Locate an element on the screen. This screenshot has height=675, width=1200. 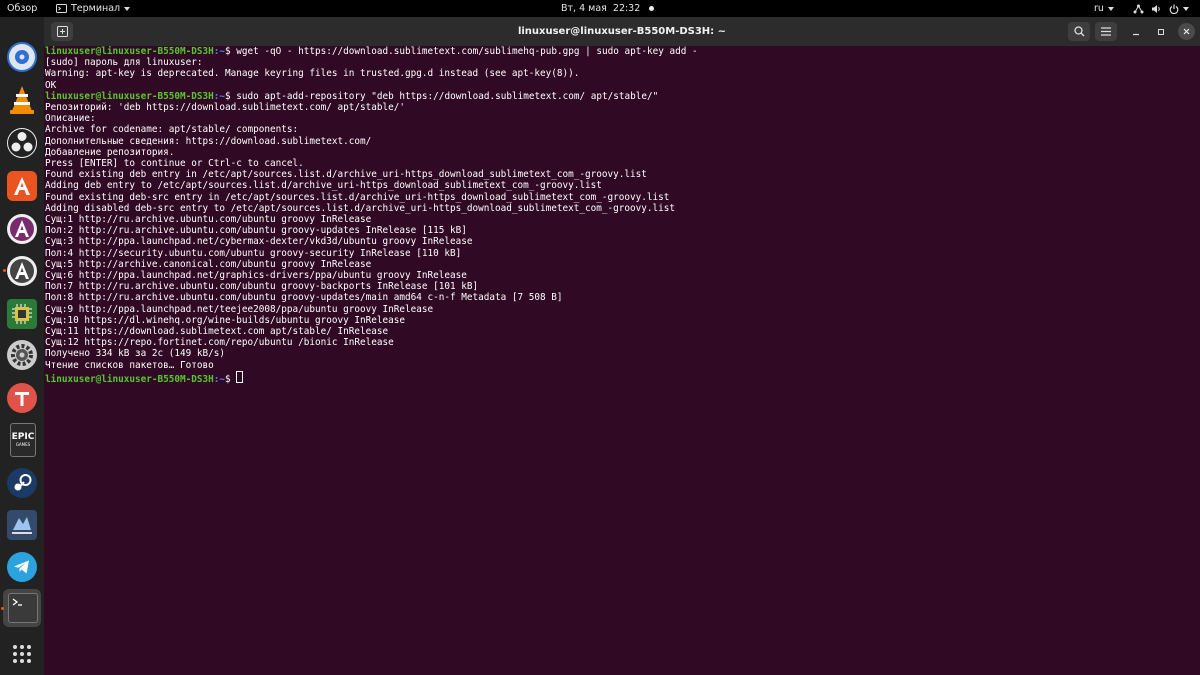
close-icon is located at coordinates (1186, 31).